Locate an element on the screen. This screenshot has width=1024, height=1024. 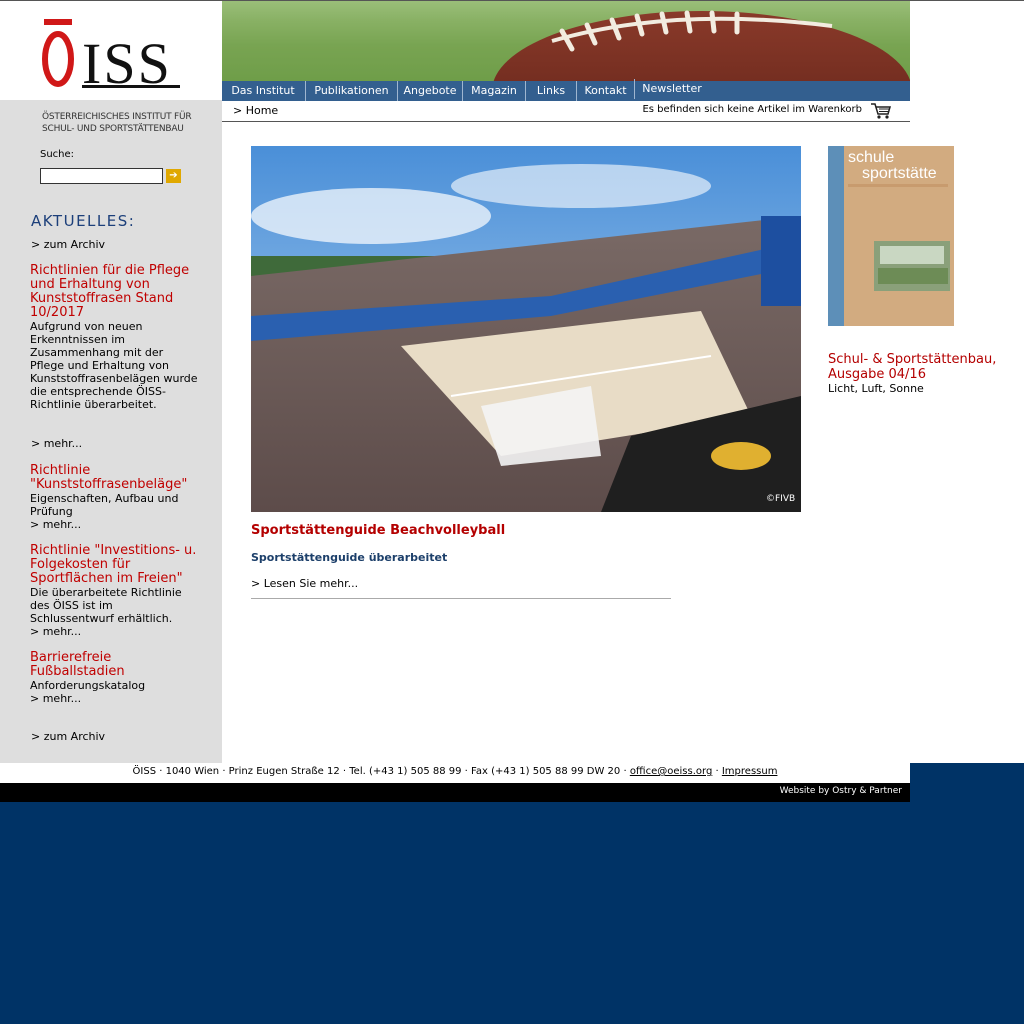
logo: ISS is located at coordinates (111, 50).